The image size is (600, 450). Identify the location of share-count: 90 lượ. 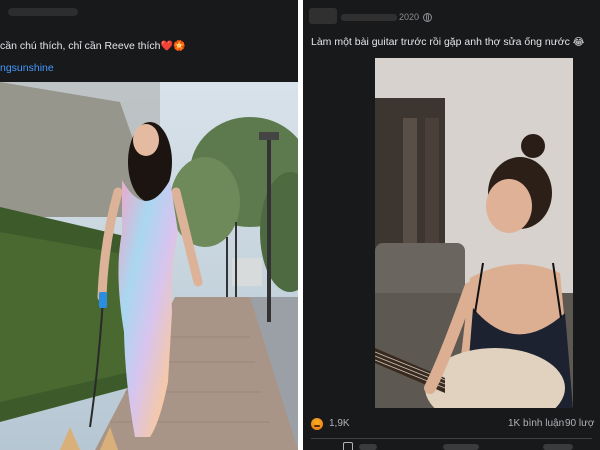
(579, 423).